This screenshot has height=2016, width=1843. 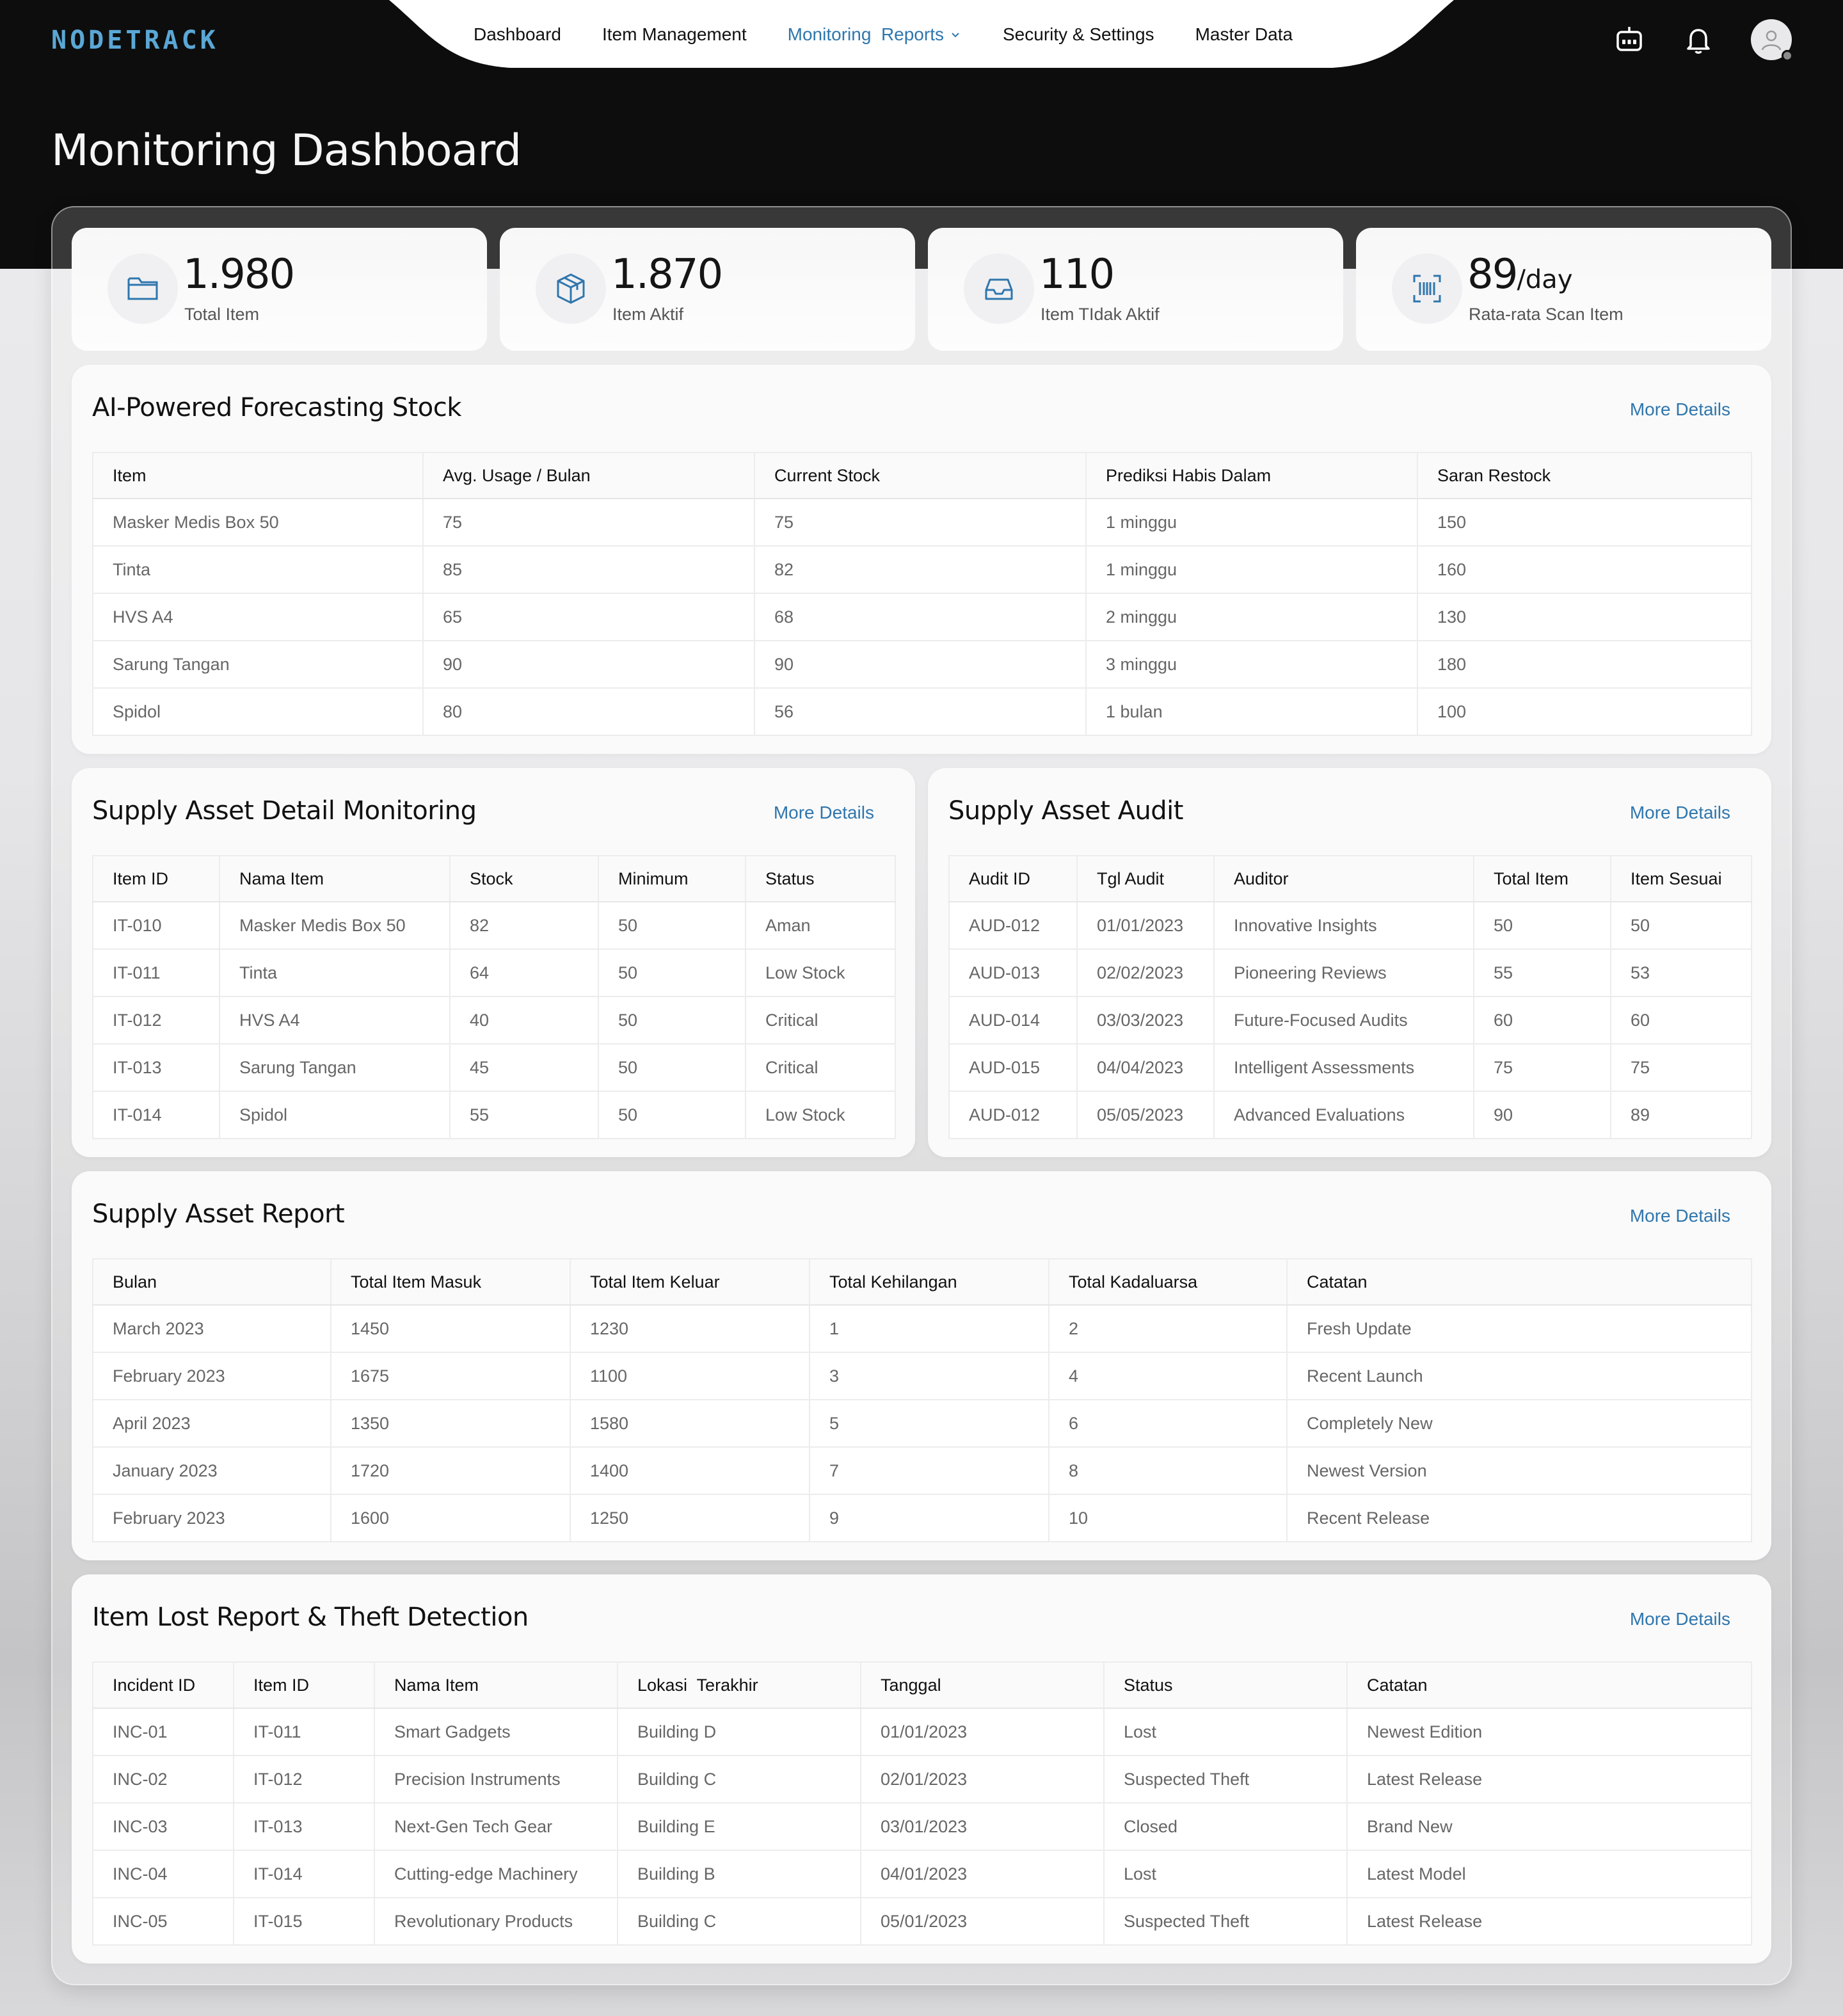 I want to click on table-cell: 55, so click(x=1542, y=973).